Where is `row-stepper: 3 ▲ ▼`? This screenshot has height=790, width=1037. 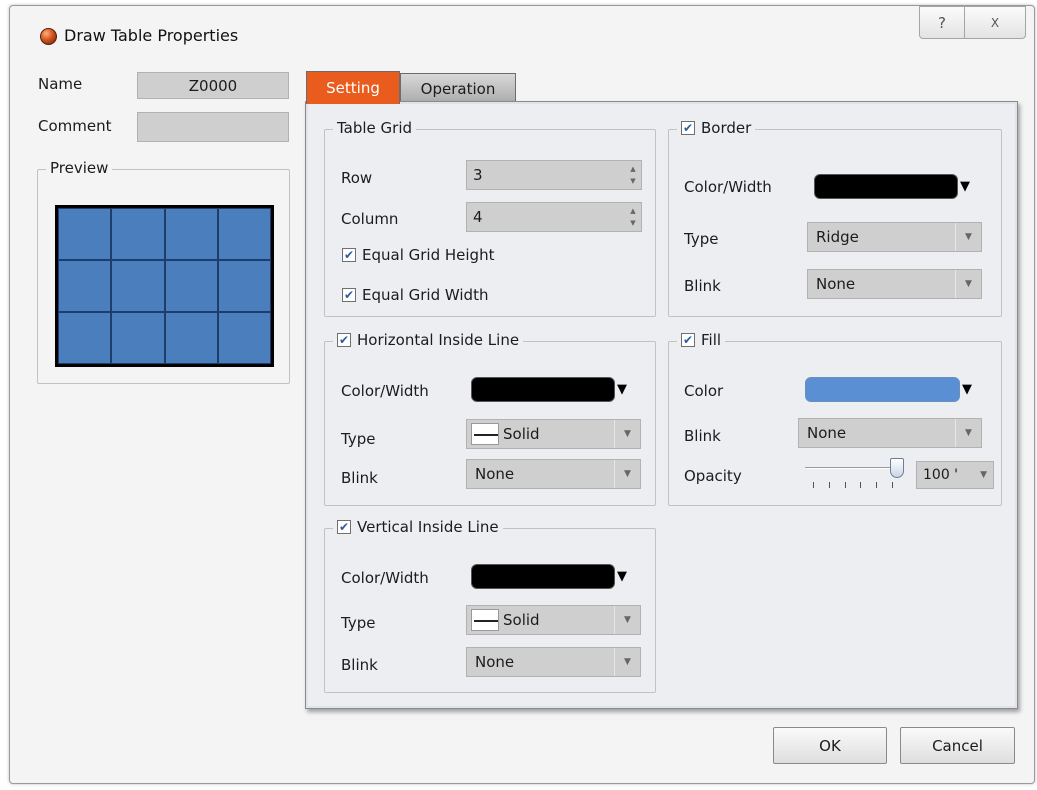
row-stepper: 3 ▲ ▼ is located at coordinates (554, 175).